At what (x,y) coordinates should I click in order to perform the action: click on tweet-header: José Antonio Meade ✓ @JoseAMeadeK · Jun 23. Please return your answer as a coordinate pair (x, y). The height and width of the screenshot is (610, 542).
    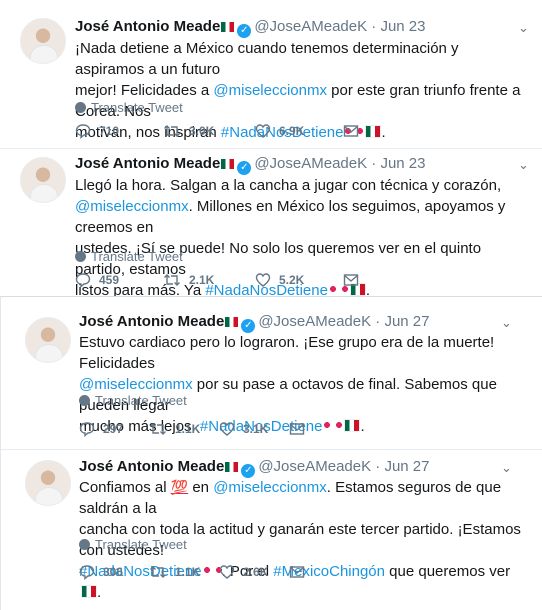
    Looking at the image, I should click on (250, 27).